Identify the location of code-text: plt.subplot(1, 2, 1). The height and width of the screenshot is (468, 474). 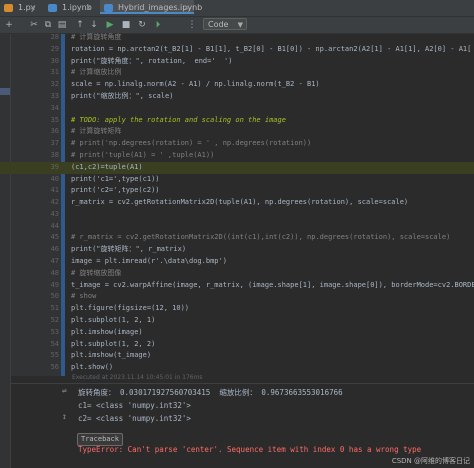
(113, 320).